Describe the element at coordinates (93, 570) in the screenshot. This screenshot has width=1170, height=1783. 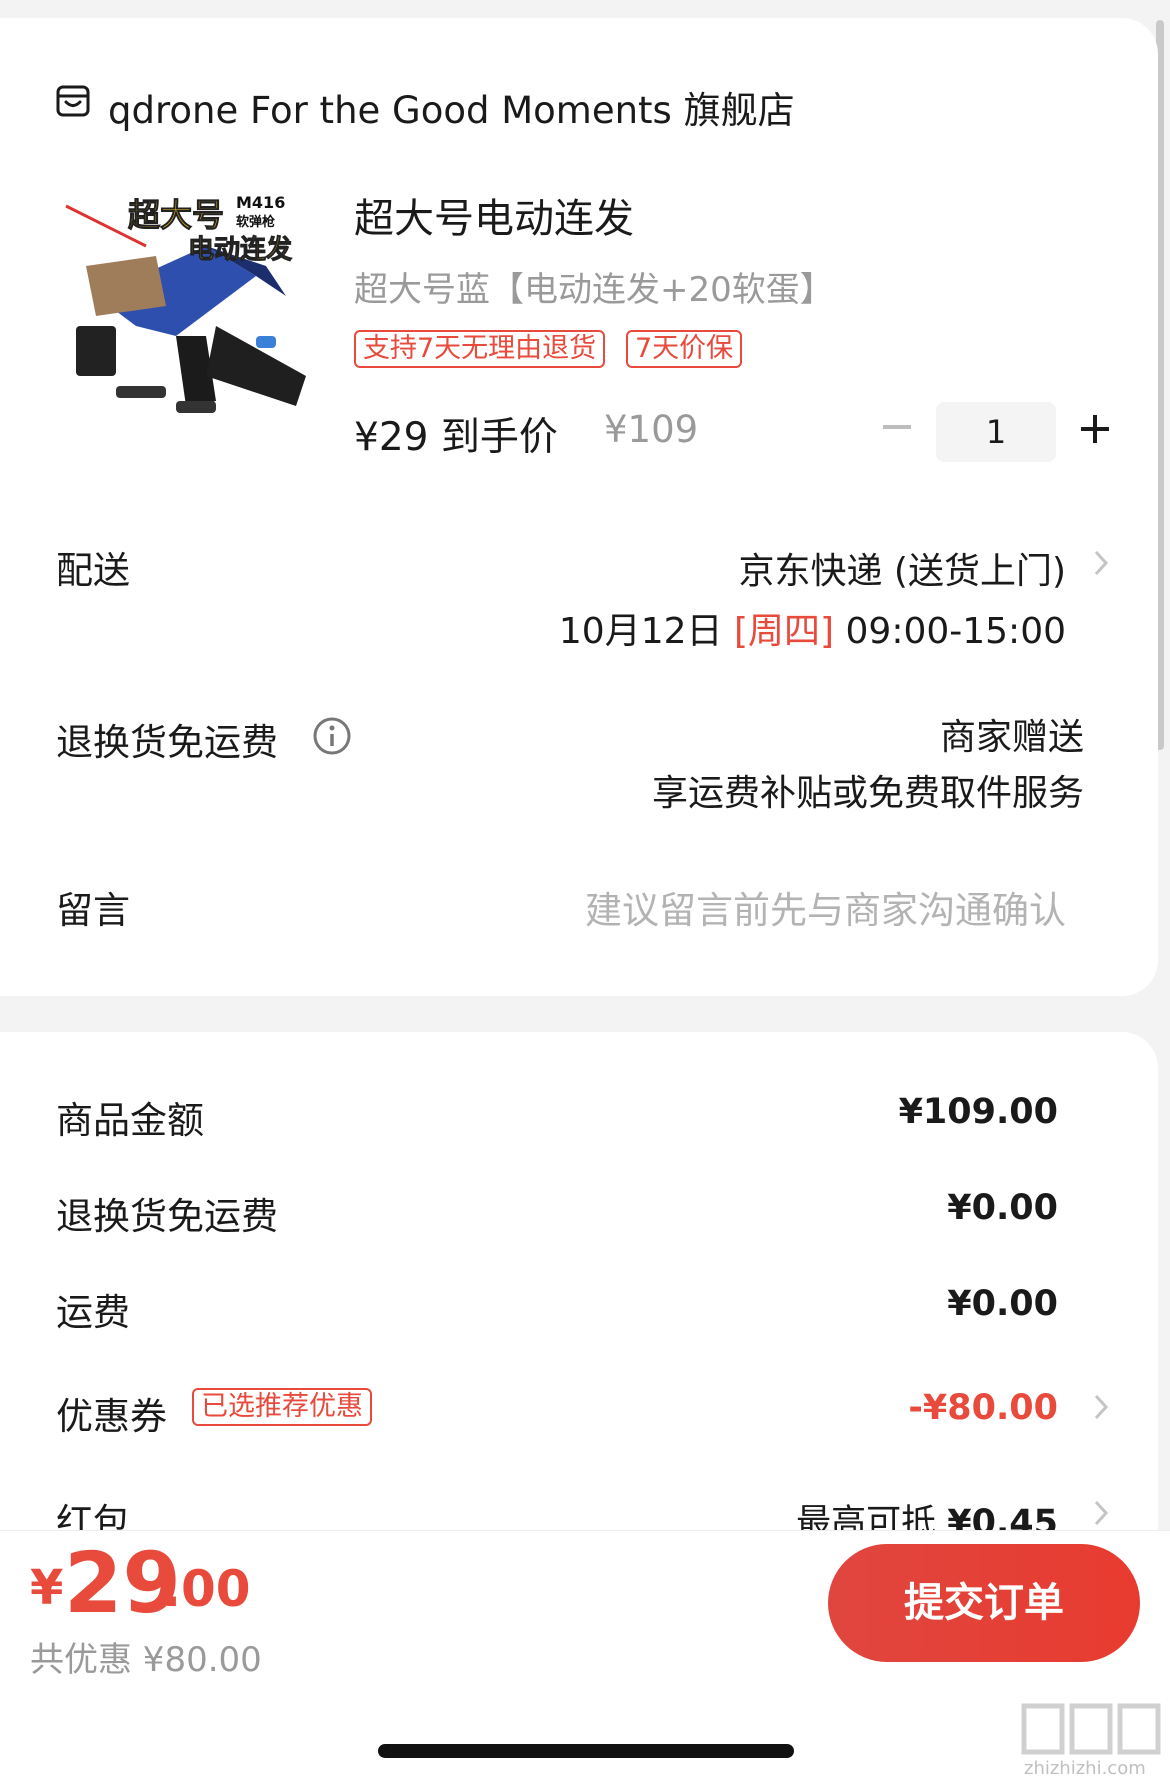
I see `delivery-label: 配送` at that location.